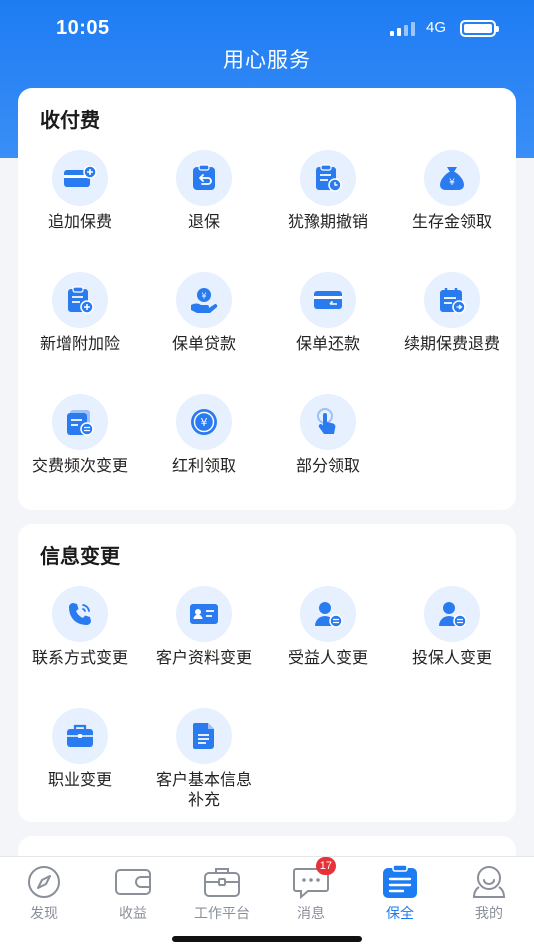 Image resolution: width=534 pixels, height=950 pixels. Describe the element at coordinates (70, 120) in the screenshot. I see `section-title: 收付费` at that location.